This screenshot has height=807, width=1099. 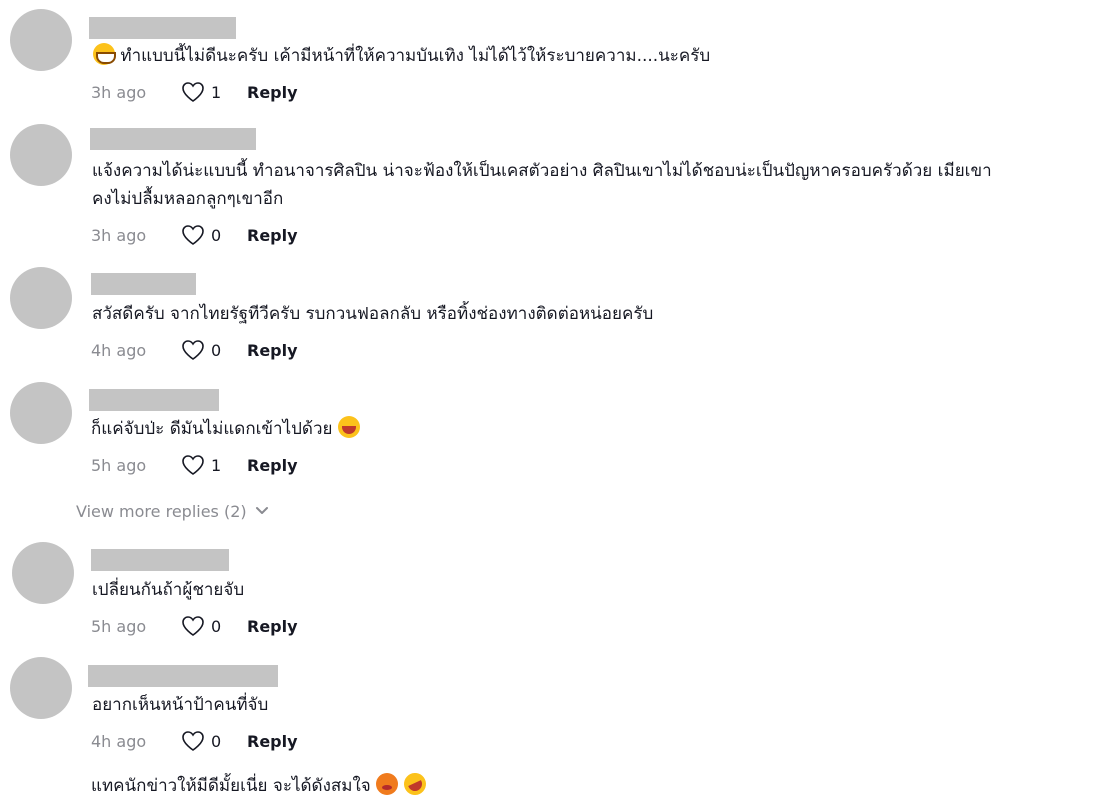 What do you see at coordinates (261, 510) in the screenshot?
I see `chevron-down-icon` at bounding box center [261, 510].